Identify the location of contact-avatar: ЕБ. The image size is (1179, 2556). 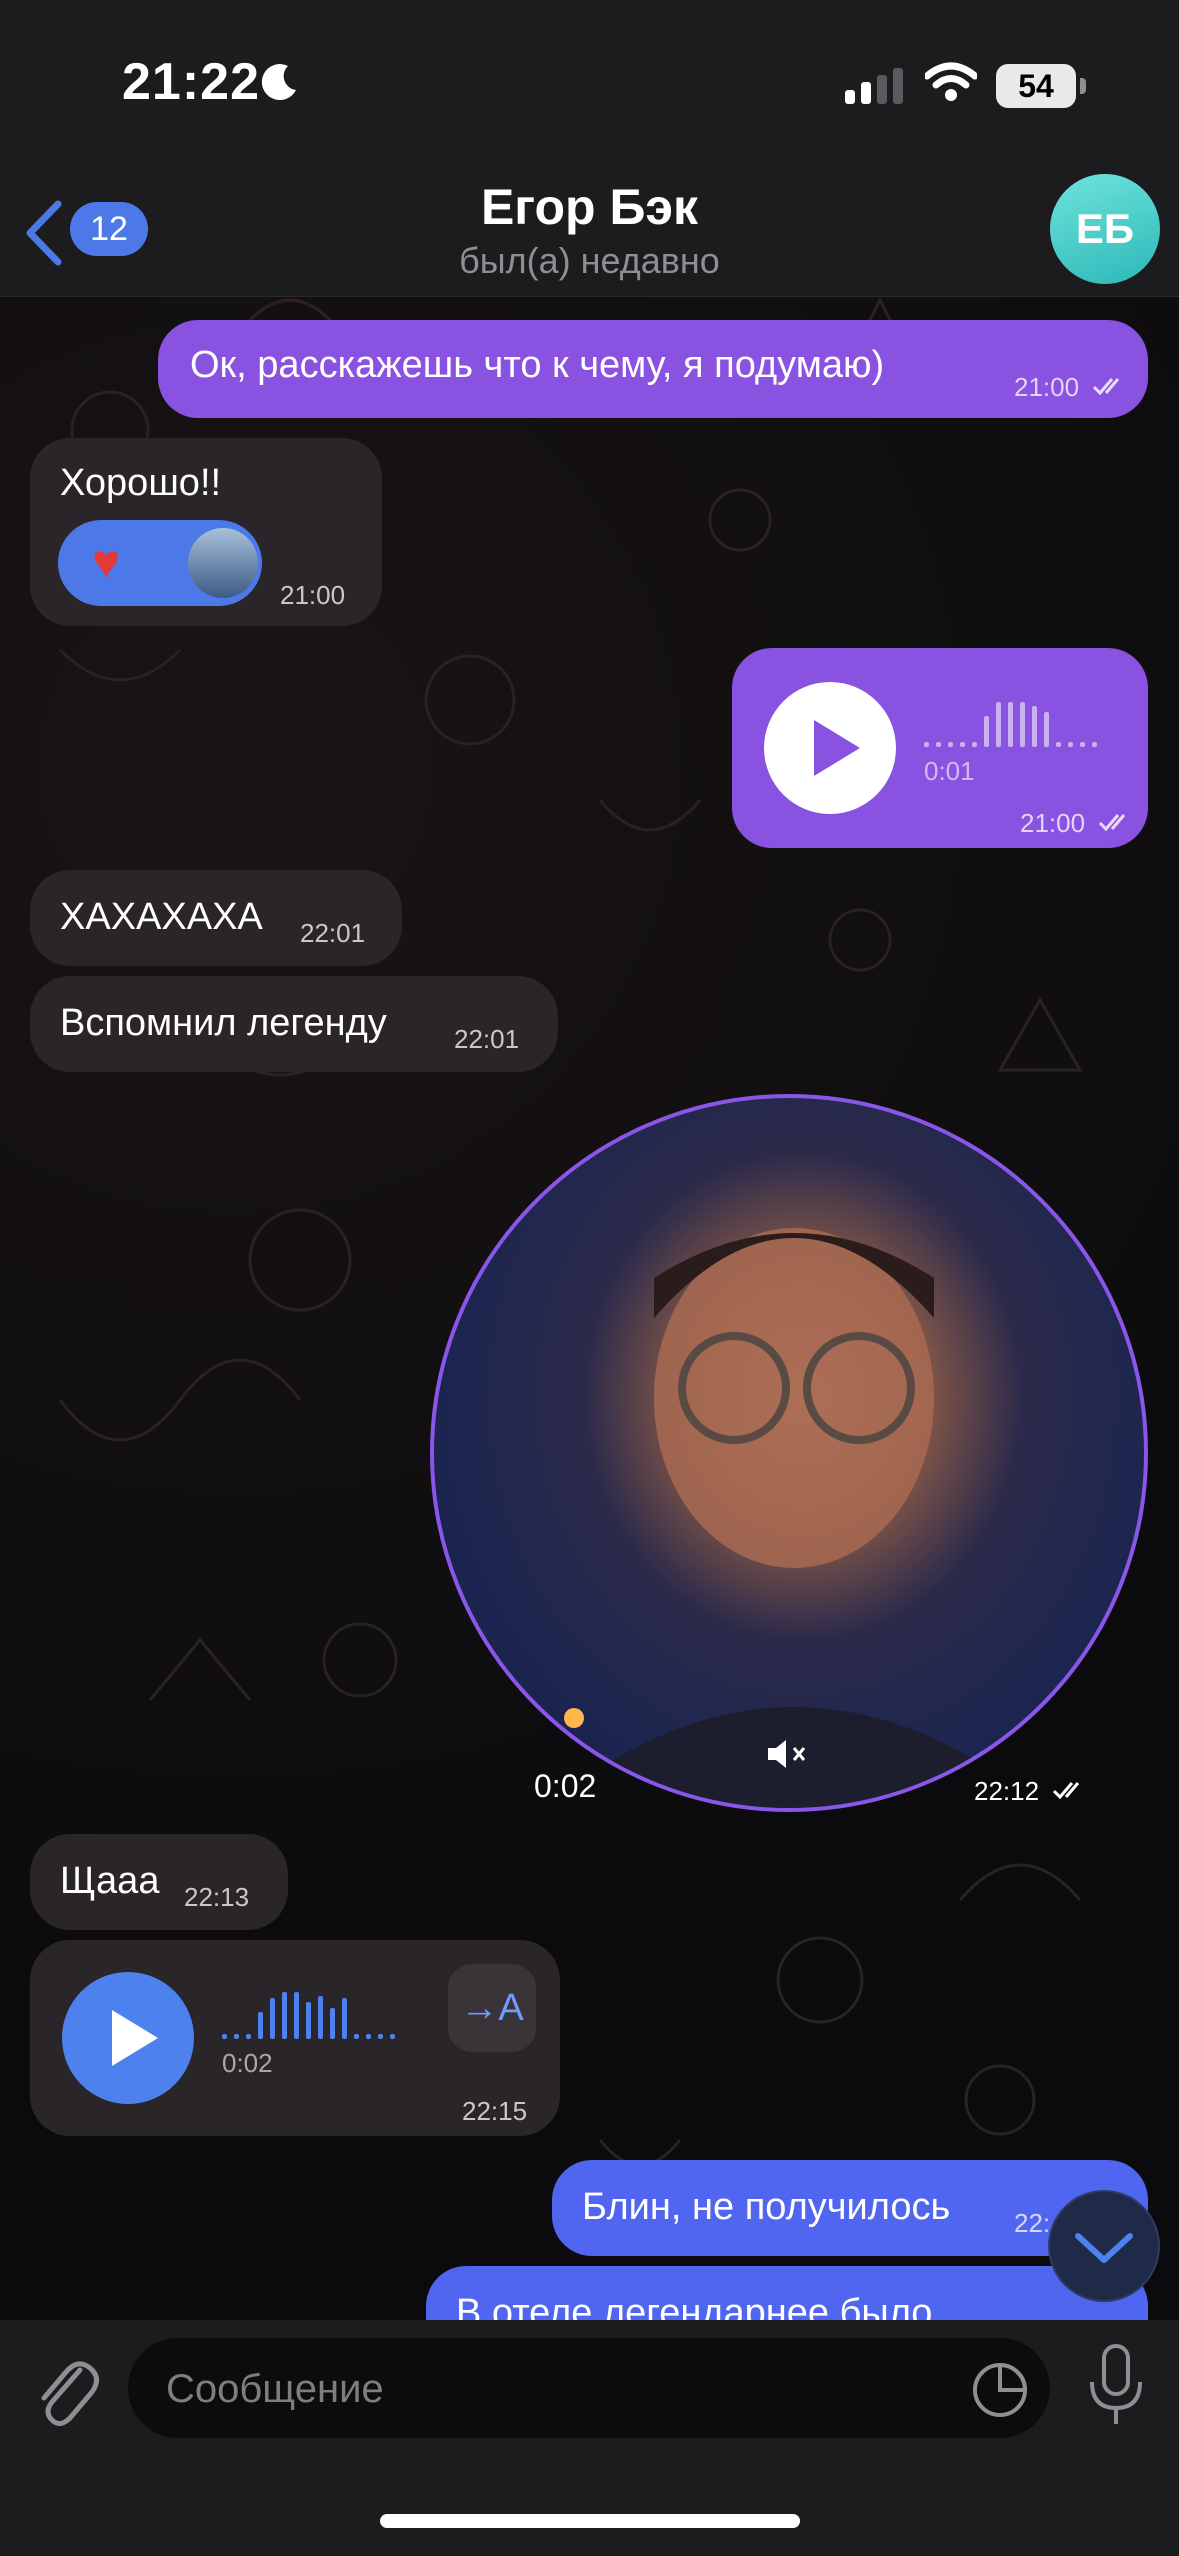
(1105, 229).